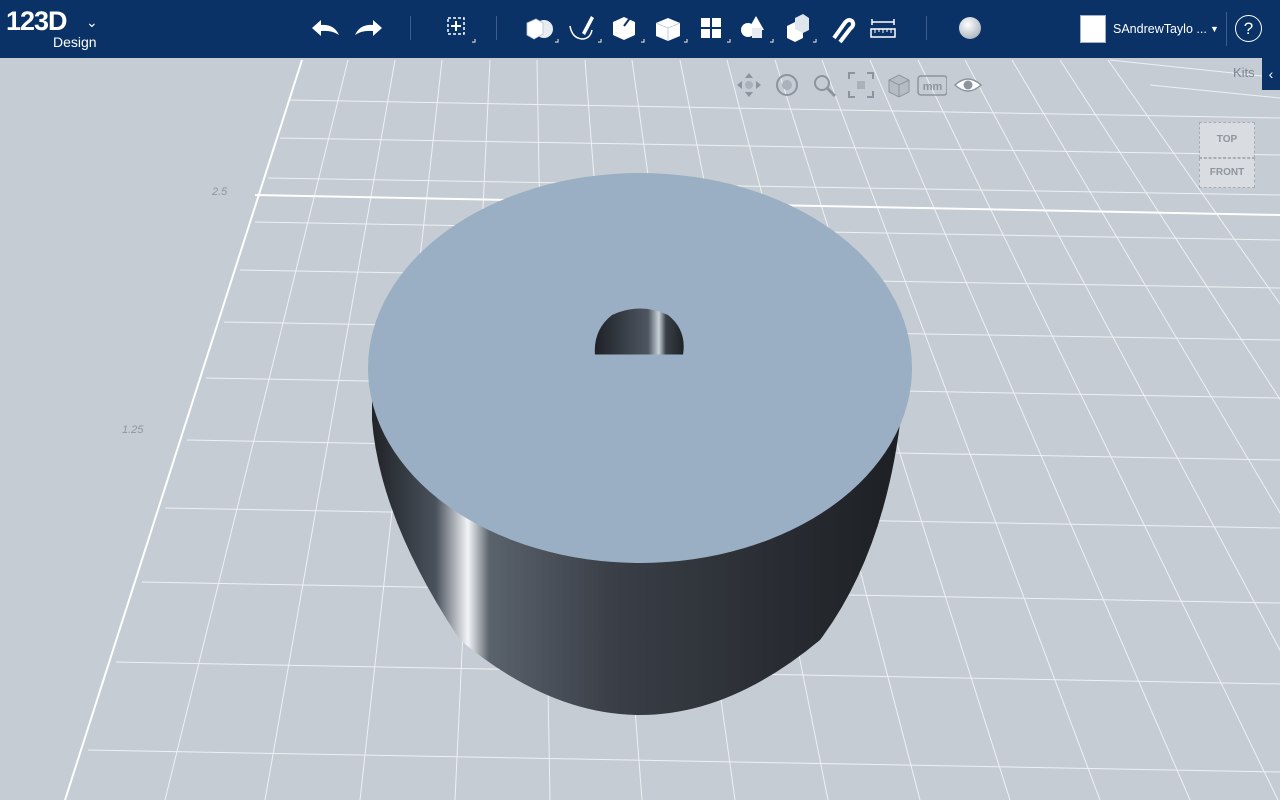 The width and height of the screenshot is (1280, 800). I want to click on units-label: mm, so click(933, 87).